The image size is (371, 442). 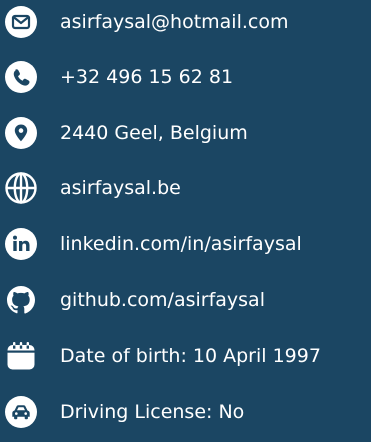 I want to click on globe-icon, so click(x=21, y=188).